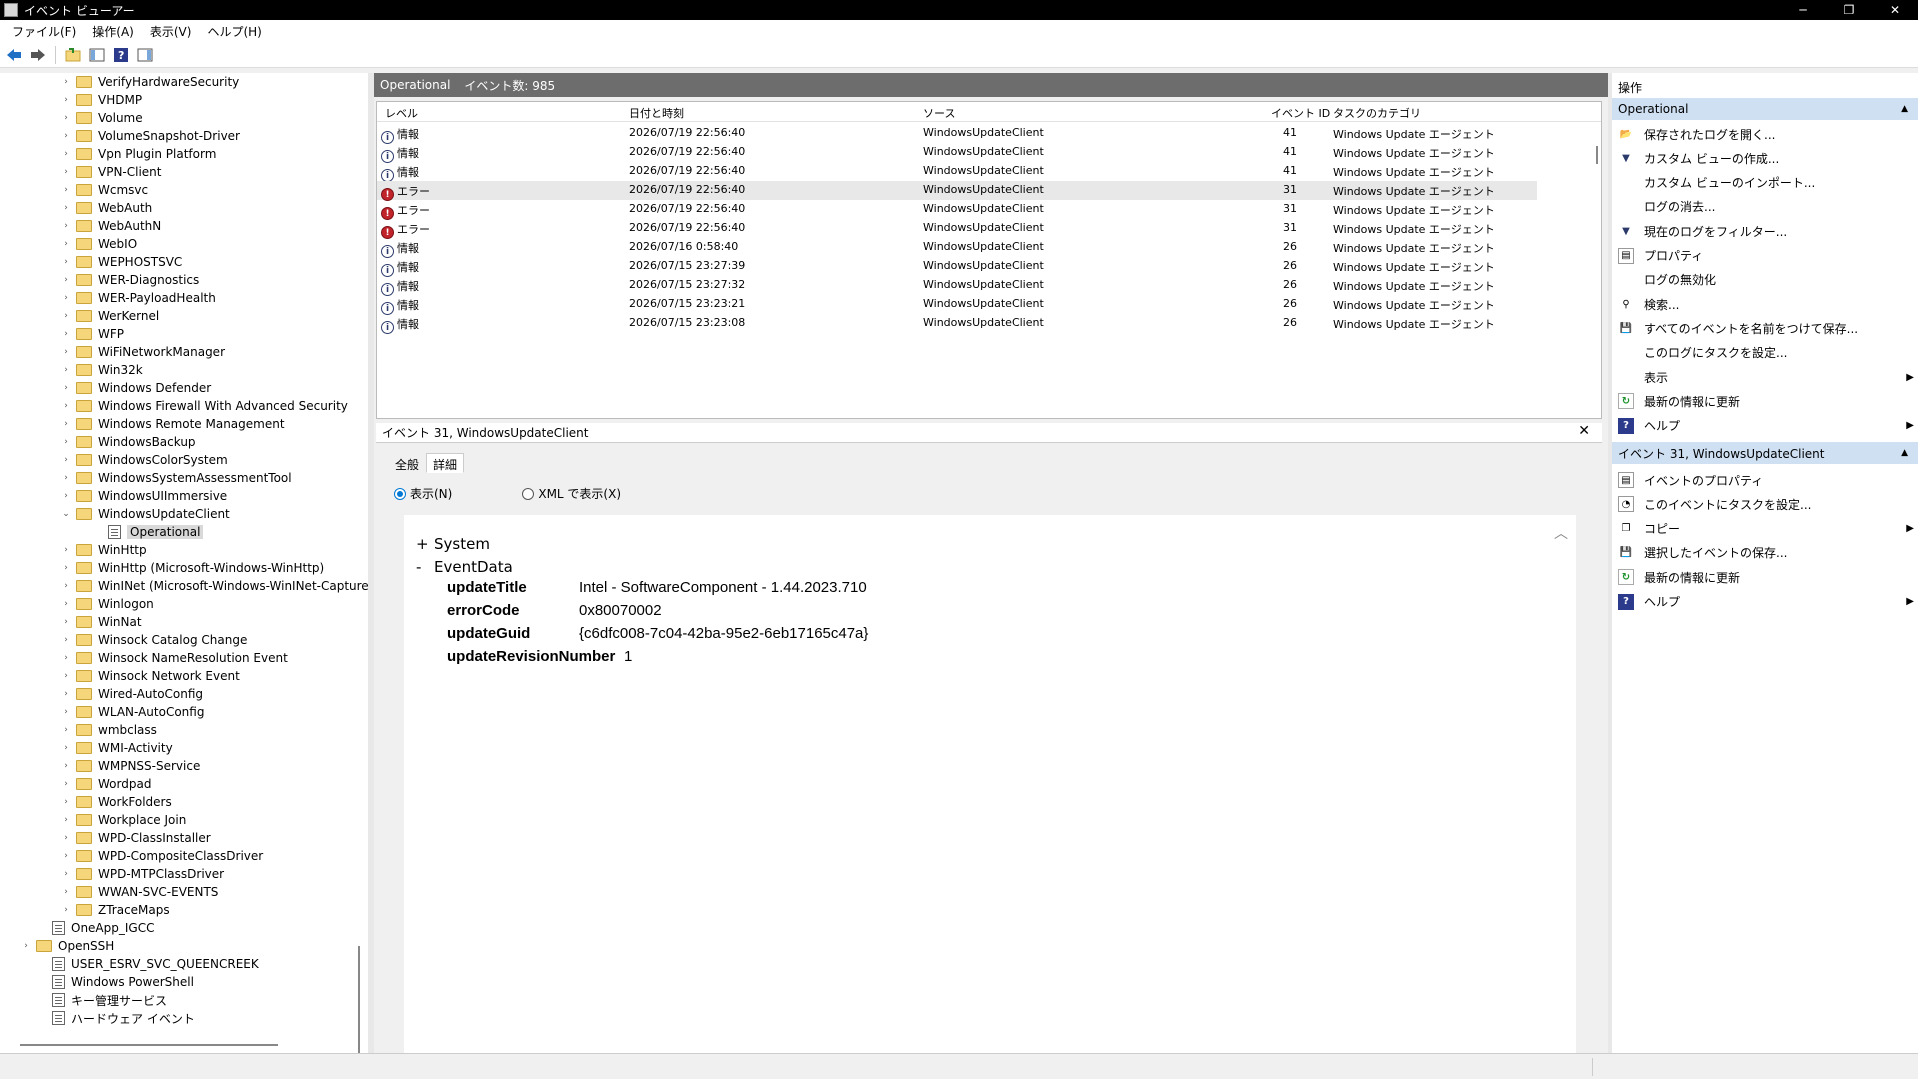 The width and height of the screenshot is (1918, 1079). Describe the element at coordinates (92, 334) in the screenshot. I see `tree-item: › WFP` at that location.